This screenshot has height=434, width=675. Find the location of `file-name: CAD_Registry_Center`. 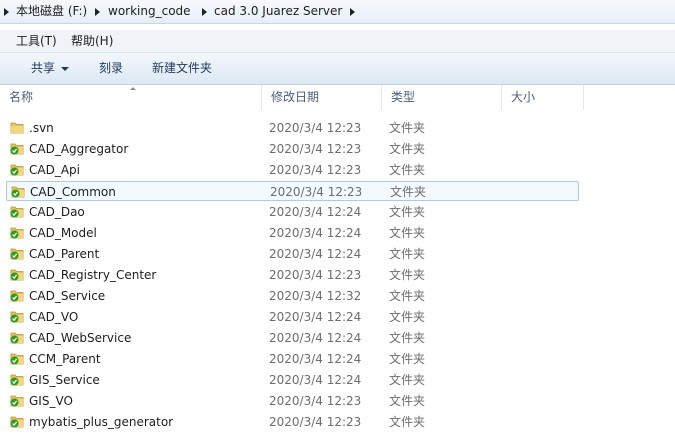

file-name: CAD_Registry_Center is located at coordinates (93, 275).